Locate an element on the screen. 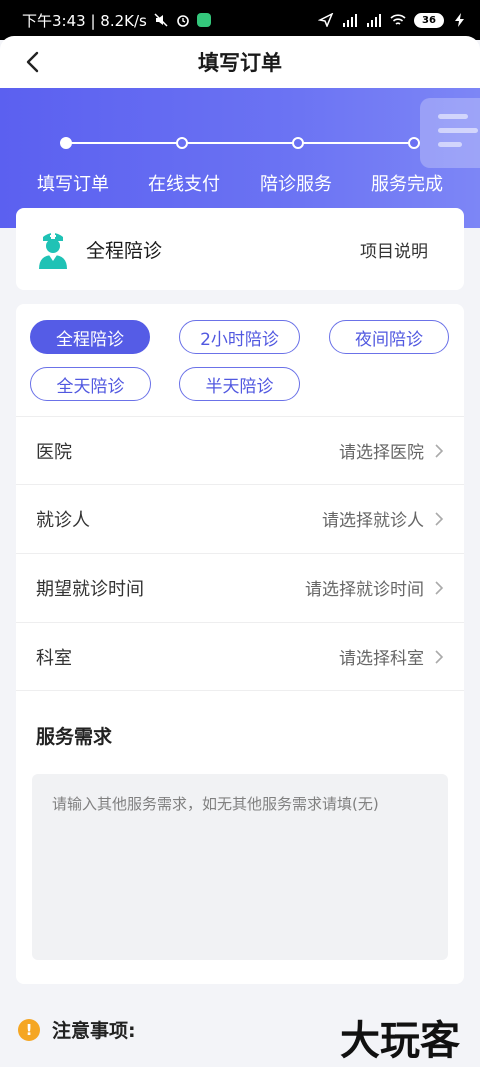  visit-time-label: 期望就诊时间 is located at coordinates (90, 589).